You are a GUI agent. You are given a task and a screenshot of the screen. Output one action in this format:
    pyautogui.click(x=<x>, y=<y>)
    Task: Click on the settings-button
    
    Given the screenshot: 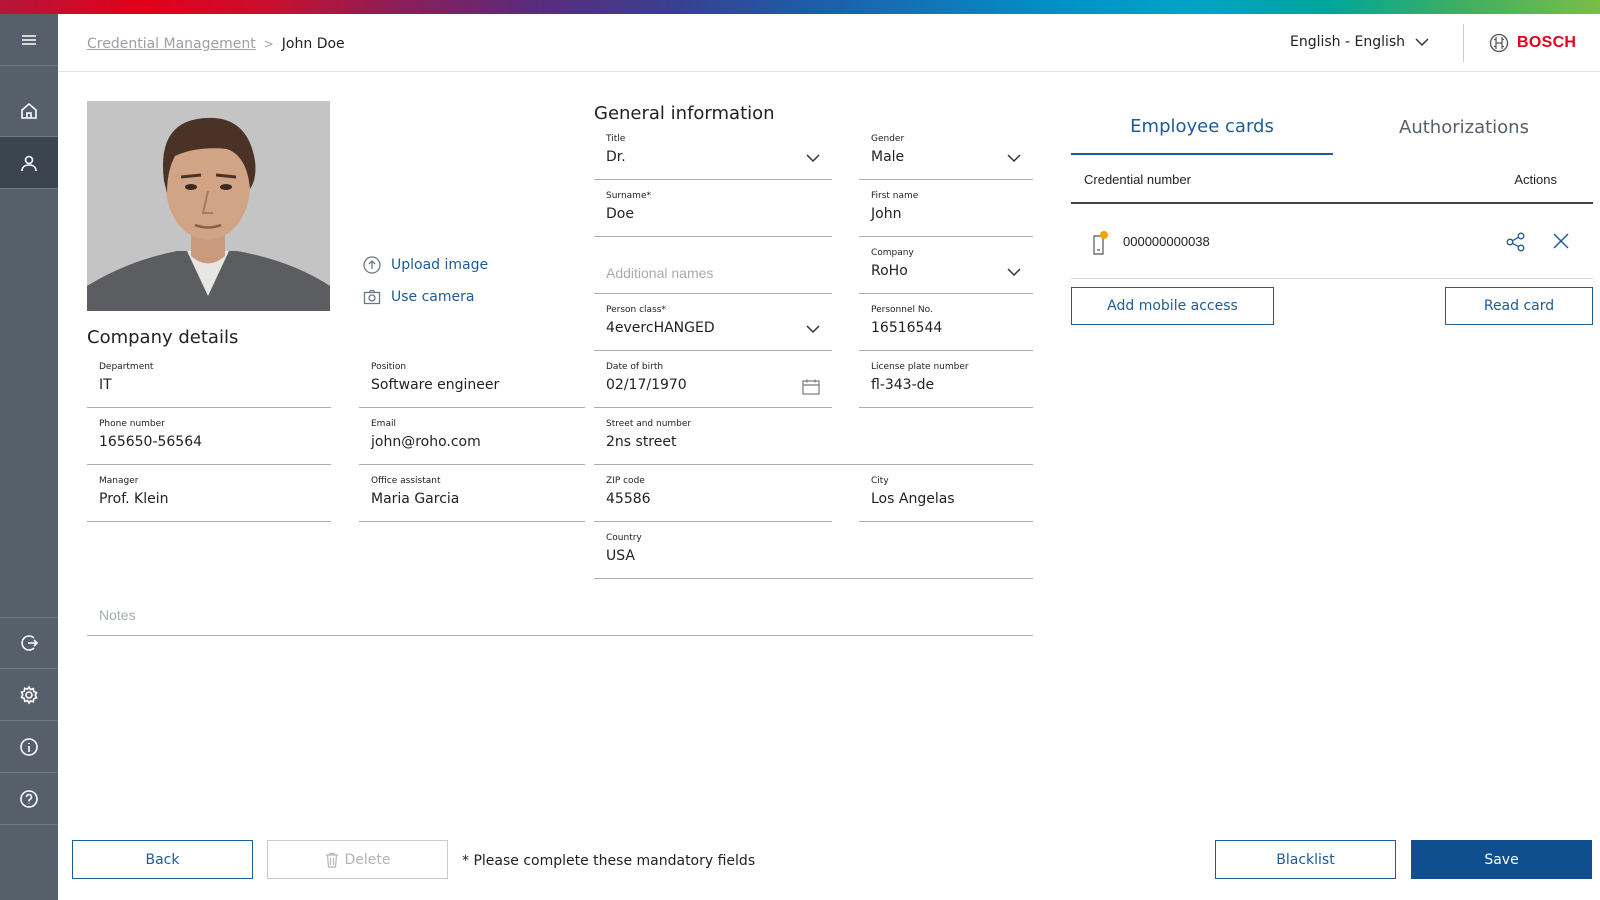 What is the action you would take?
    pyautogui.click(x=29, y=695)
    